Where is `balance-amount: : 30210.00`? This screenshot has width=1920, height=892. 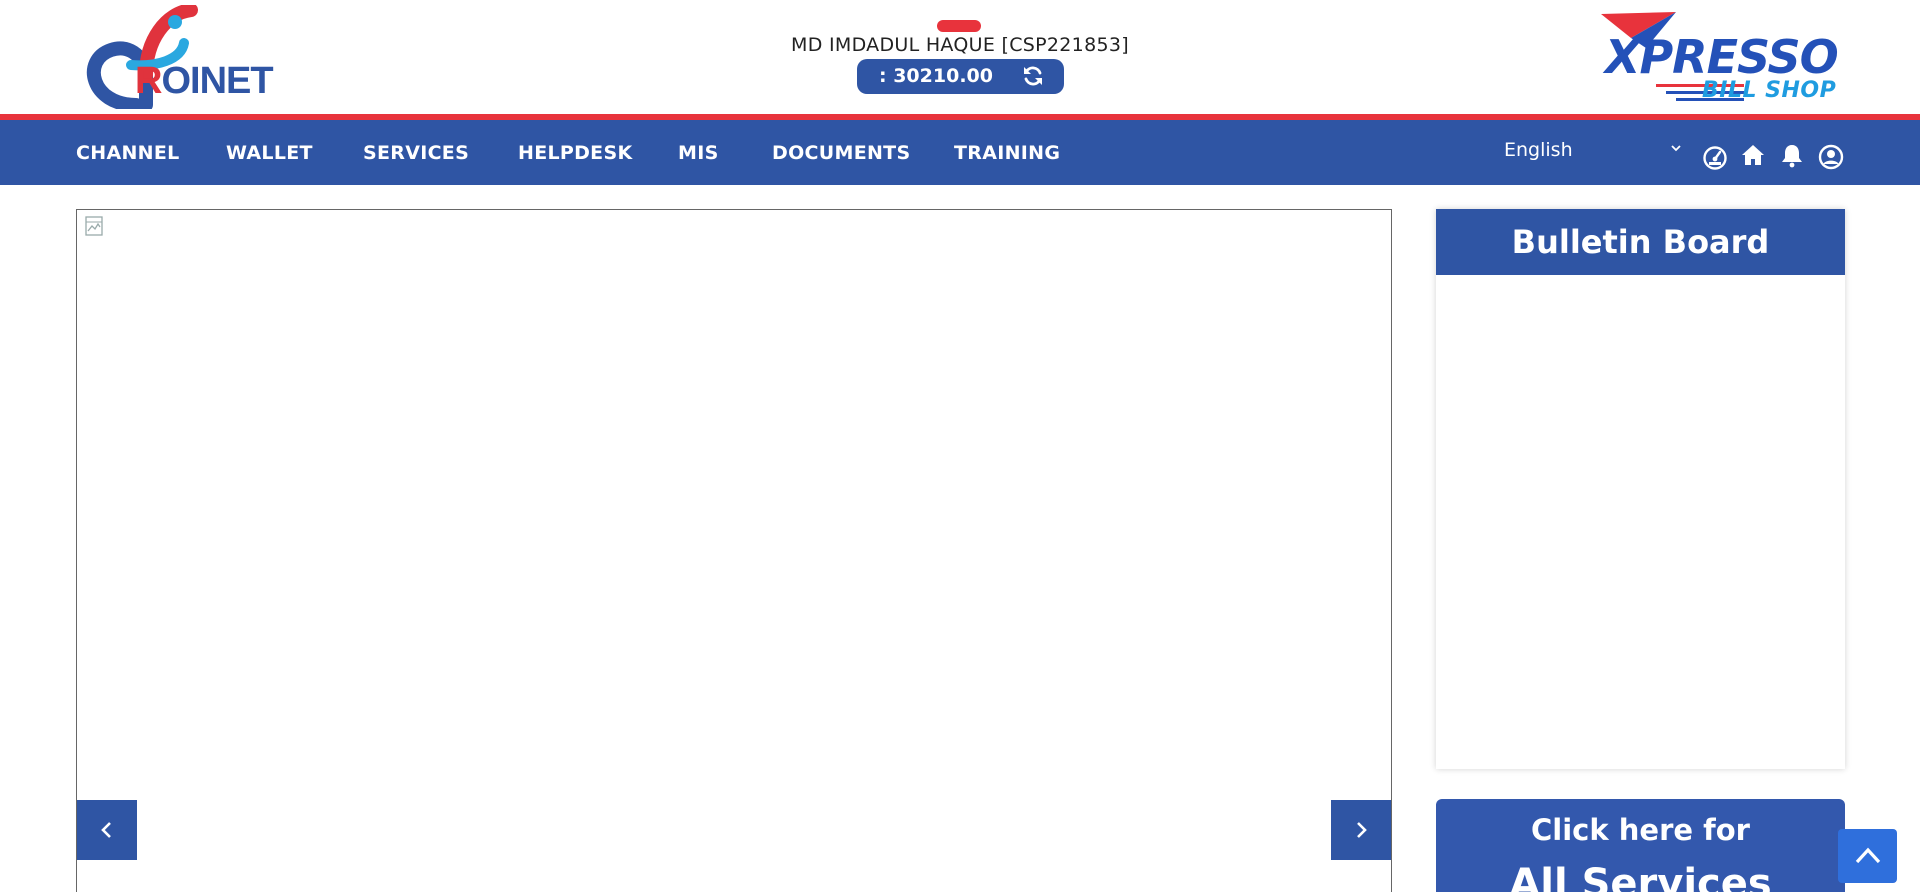
balance-amount: : 30210.00 is located at coordinates (936, 76).